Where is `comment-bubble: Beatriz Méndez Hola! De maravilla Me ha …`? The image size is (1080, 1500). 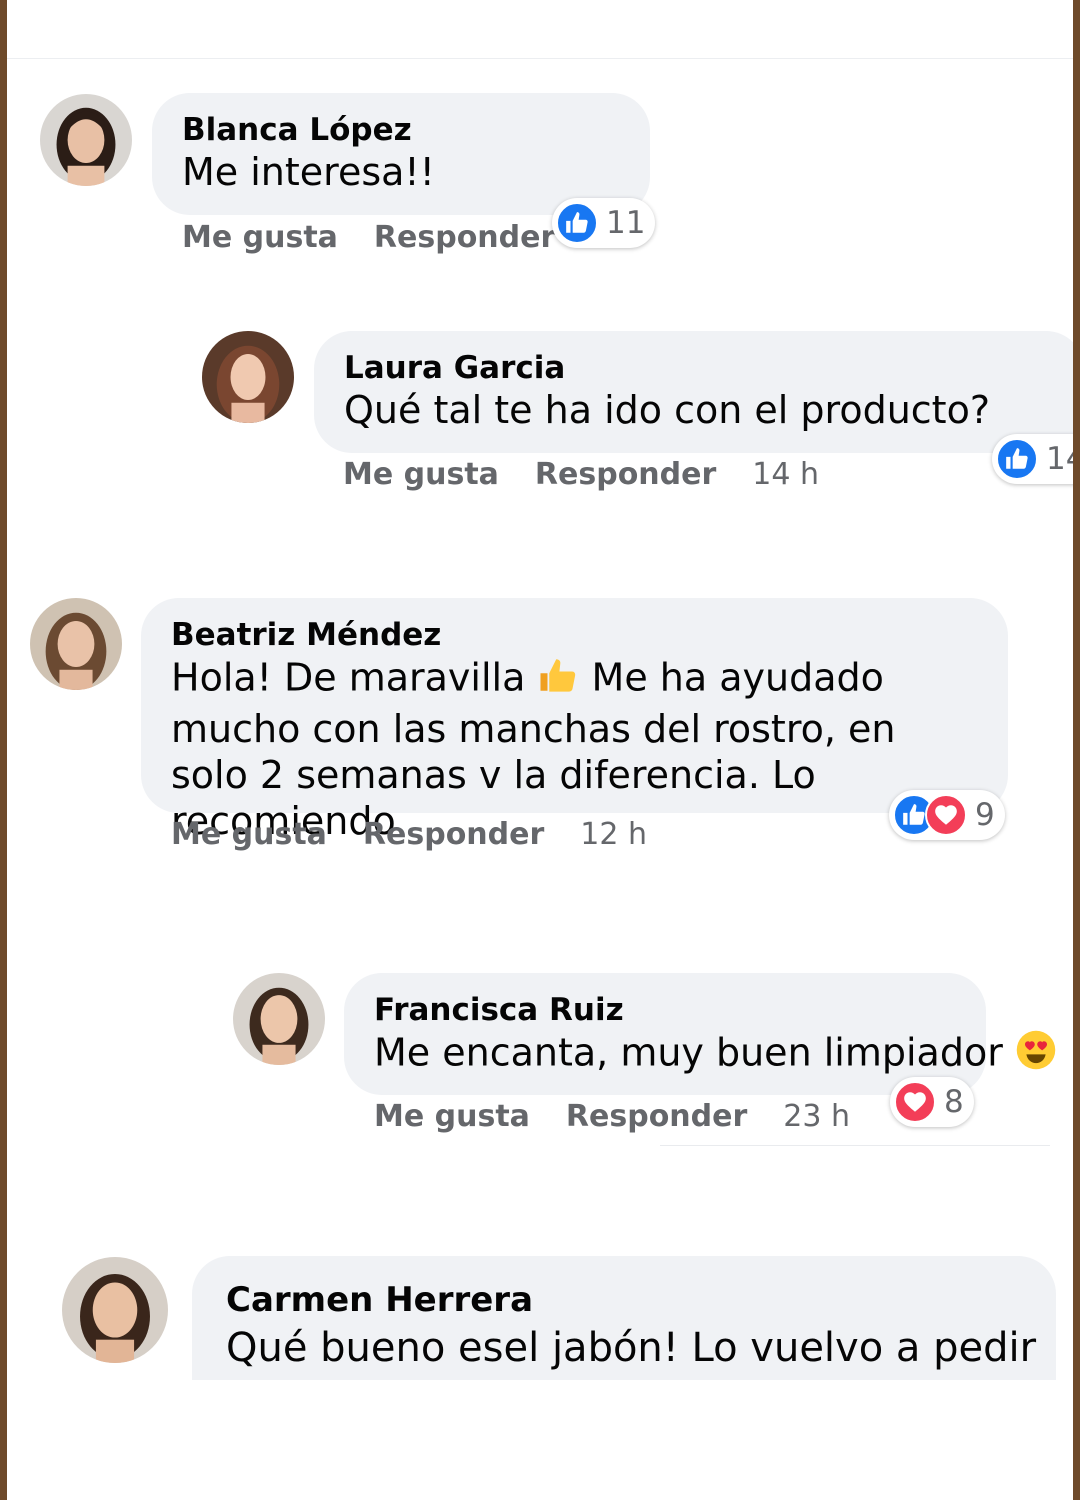 comment-bubble: Beatriz Méndez Hola! De maravilla Me ha … is located at coordinates (574, 720).